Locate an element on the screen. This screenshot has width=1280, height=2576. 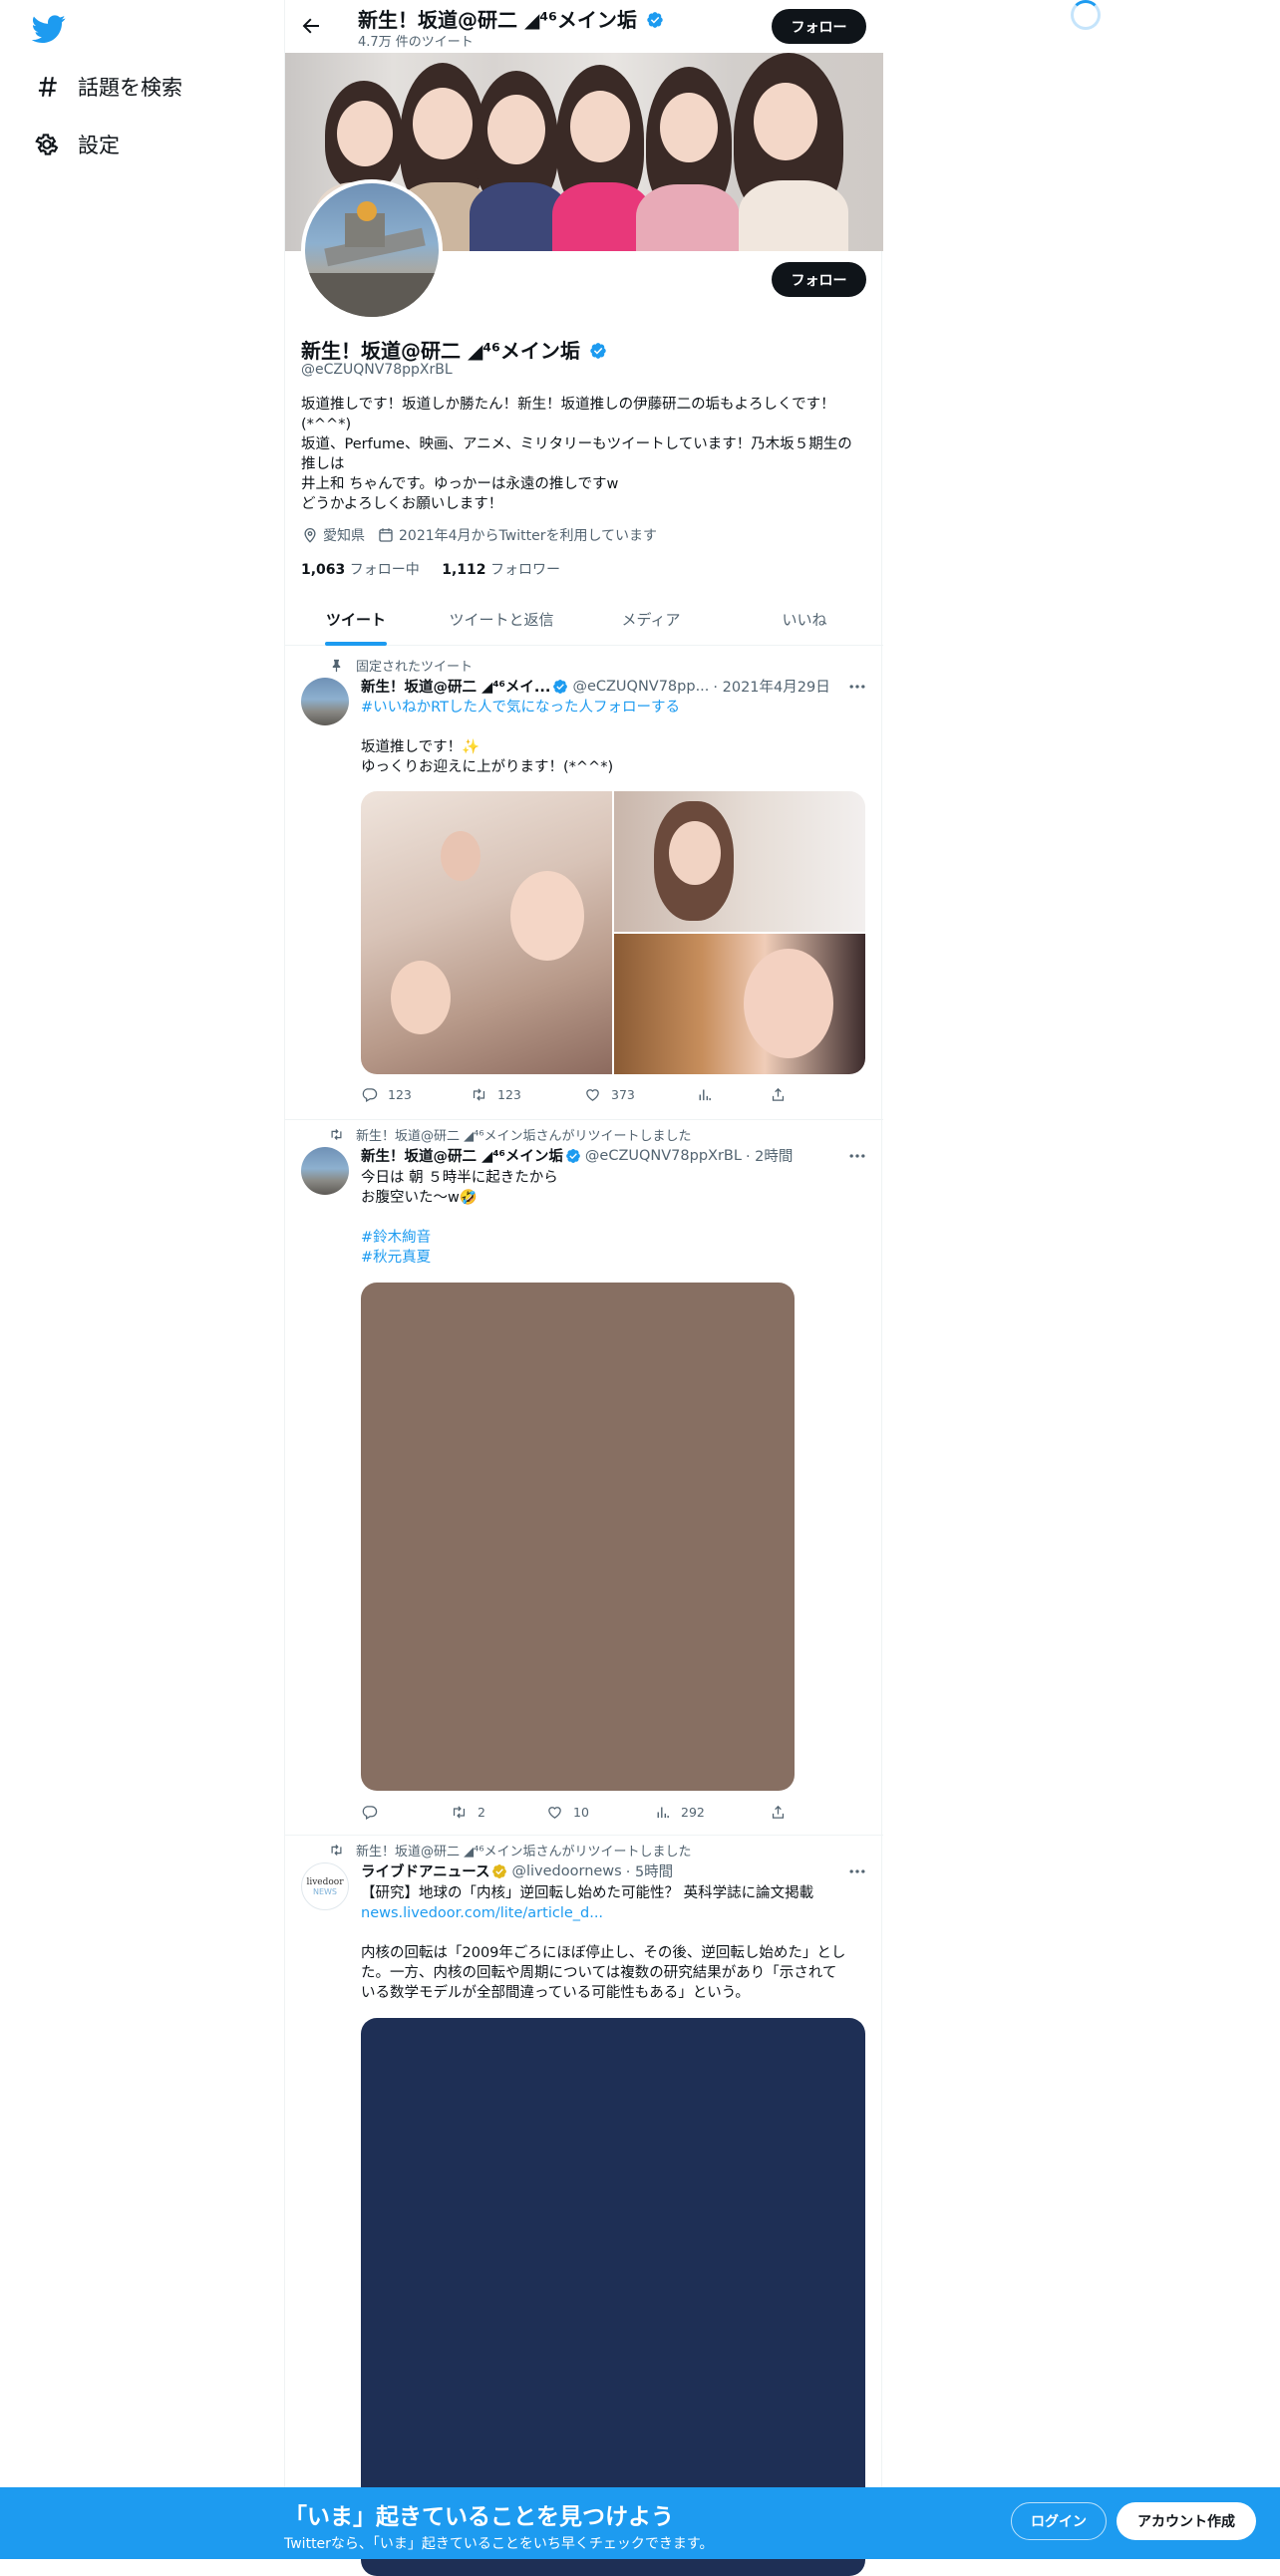
tweet-count: 4.7万 件のツイート is located at coordinates (416, 42).